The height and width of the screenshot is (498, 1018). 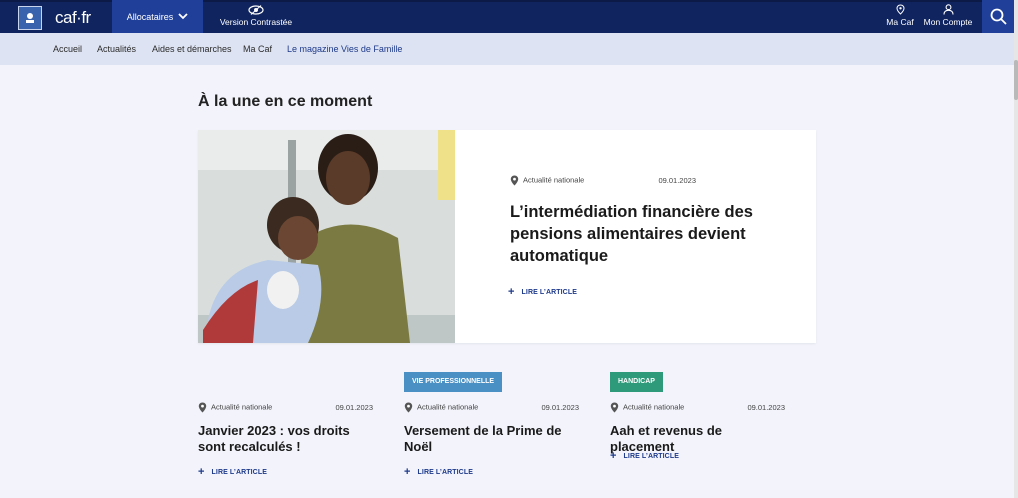 I want to click on logo-text: caf·fr, so click(x=73, y=18).